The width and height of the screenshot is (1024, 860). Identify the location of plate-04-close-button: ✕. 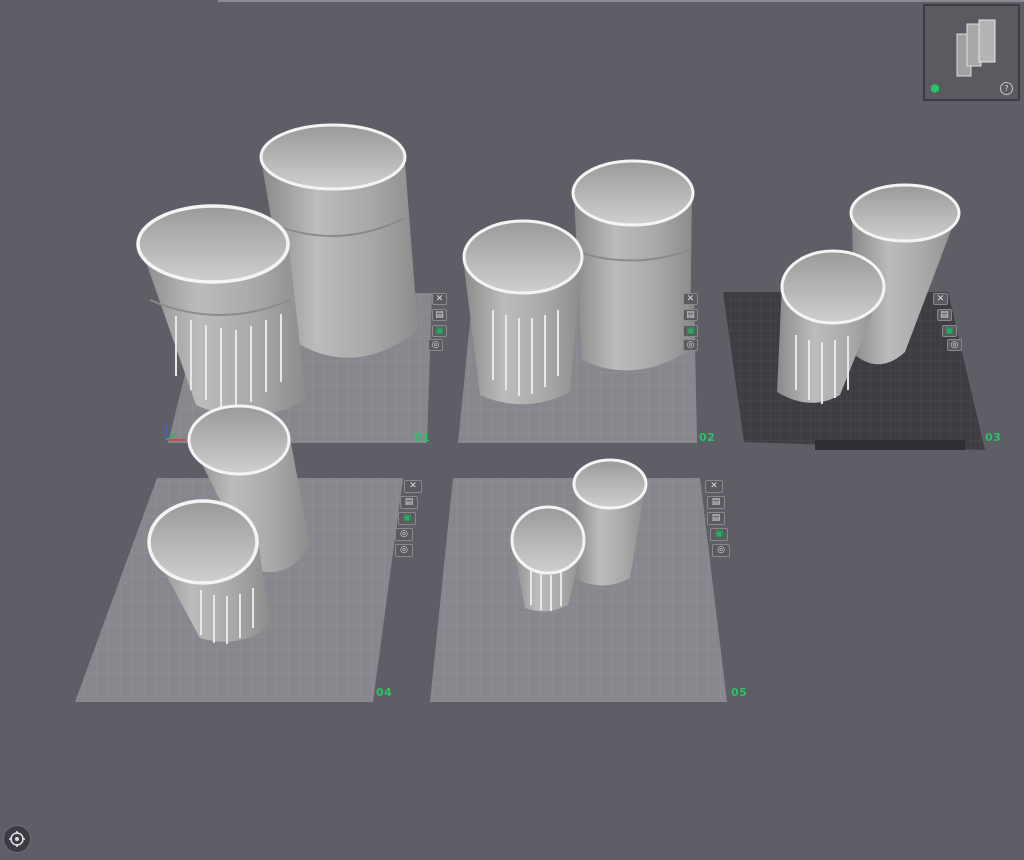
(413, 486).